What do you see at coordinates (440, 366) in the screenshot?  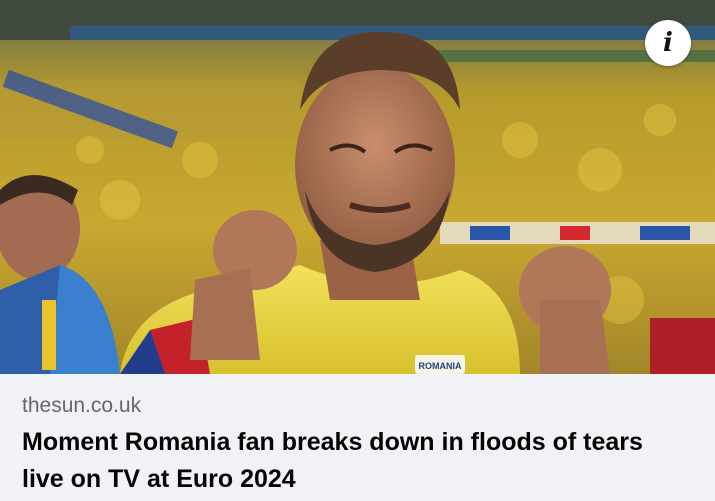 I see `jersey-text: ROMANIA` at bounding box center [440, 366].